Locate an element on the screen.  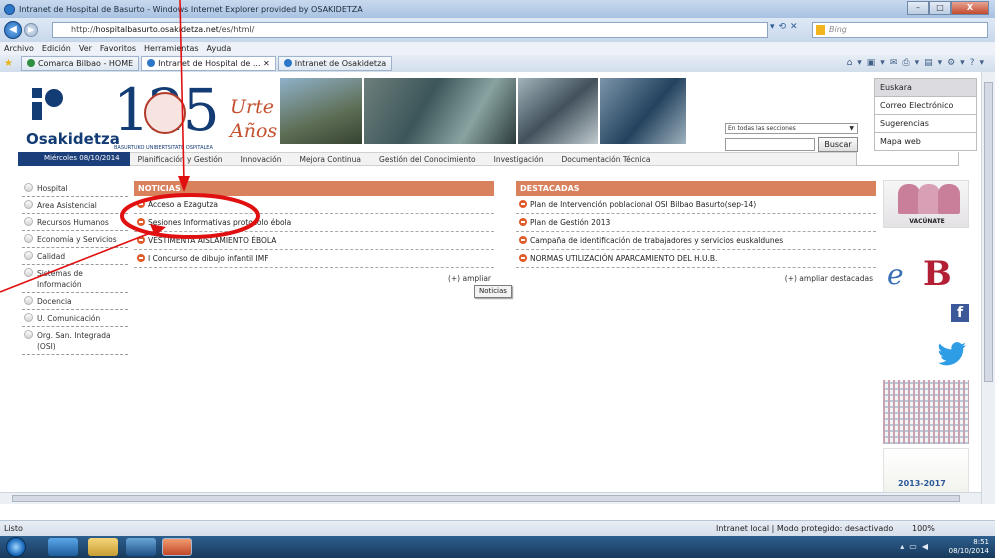
search-input: Bing is located at coordinates (900, 30).